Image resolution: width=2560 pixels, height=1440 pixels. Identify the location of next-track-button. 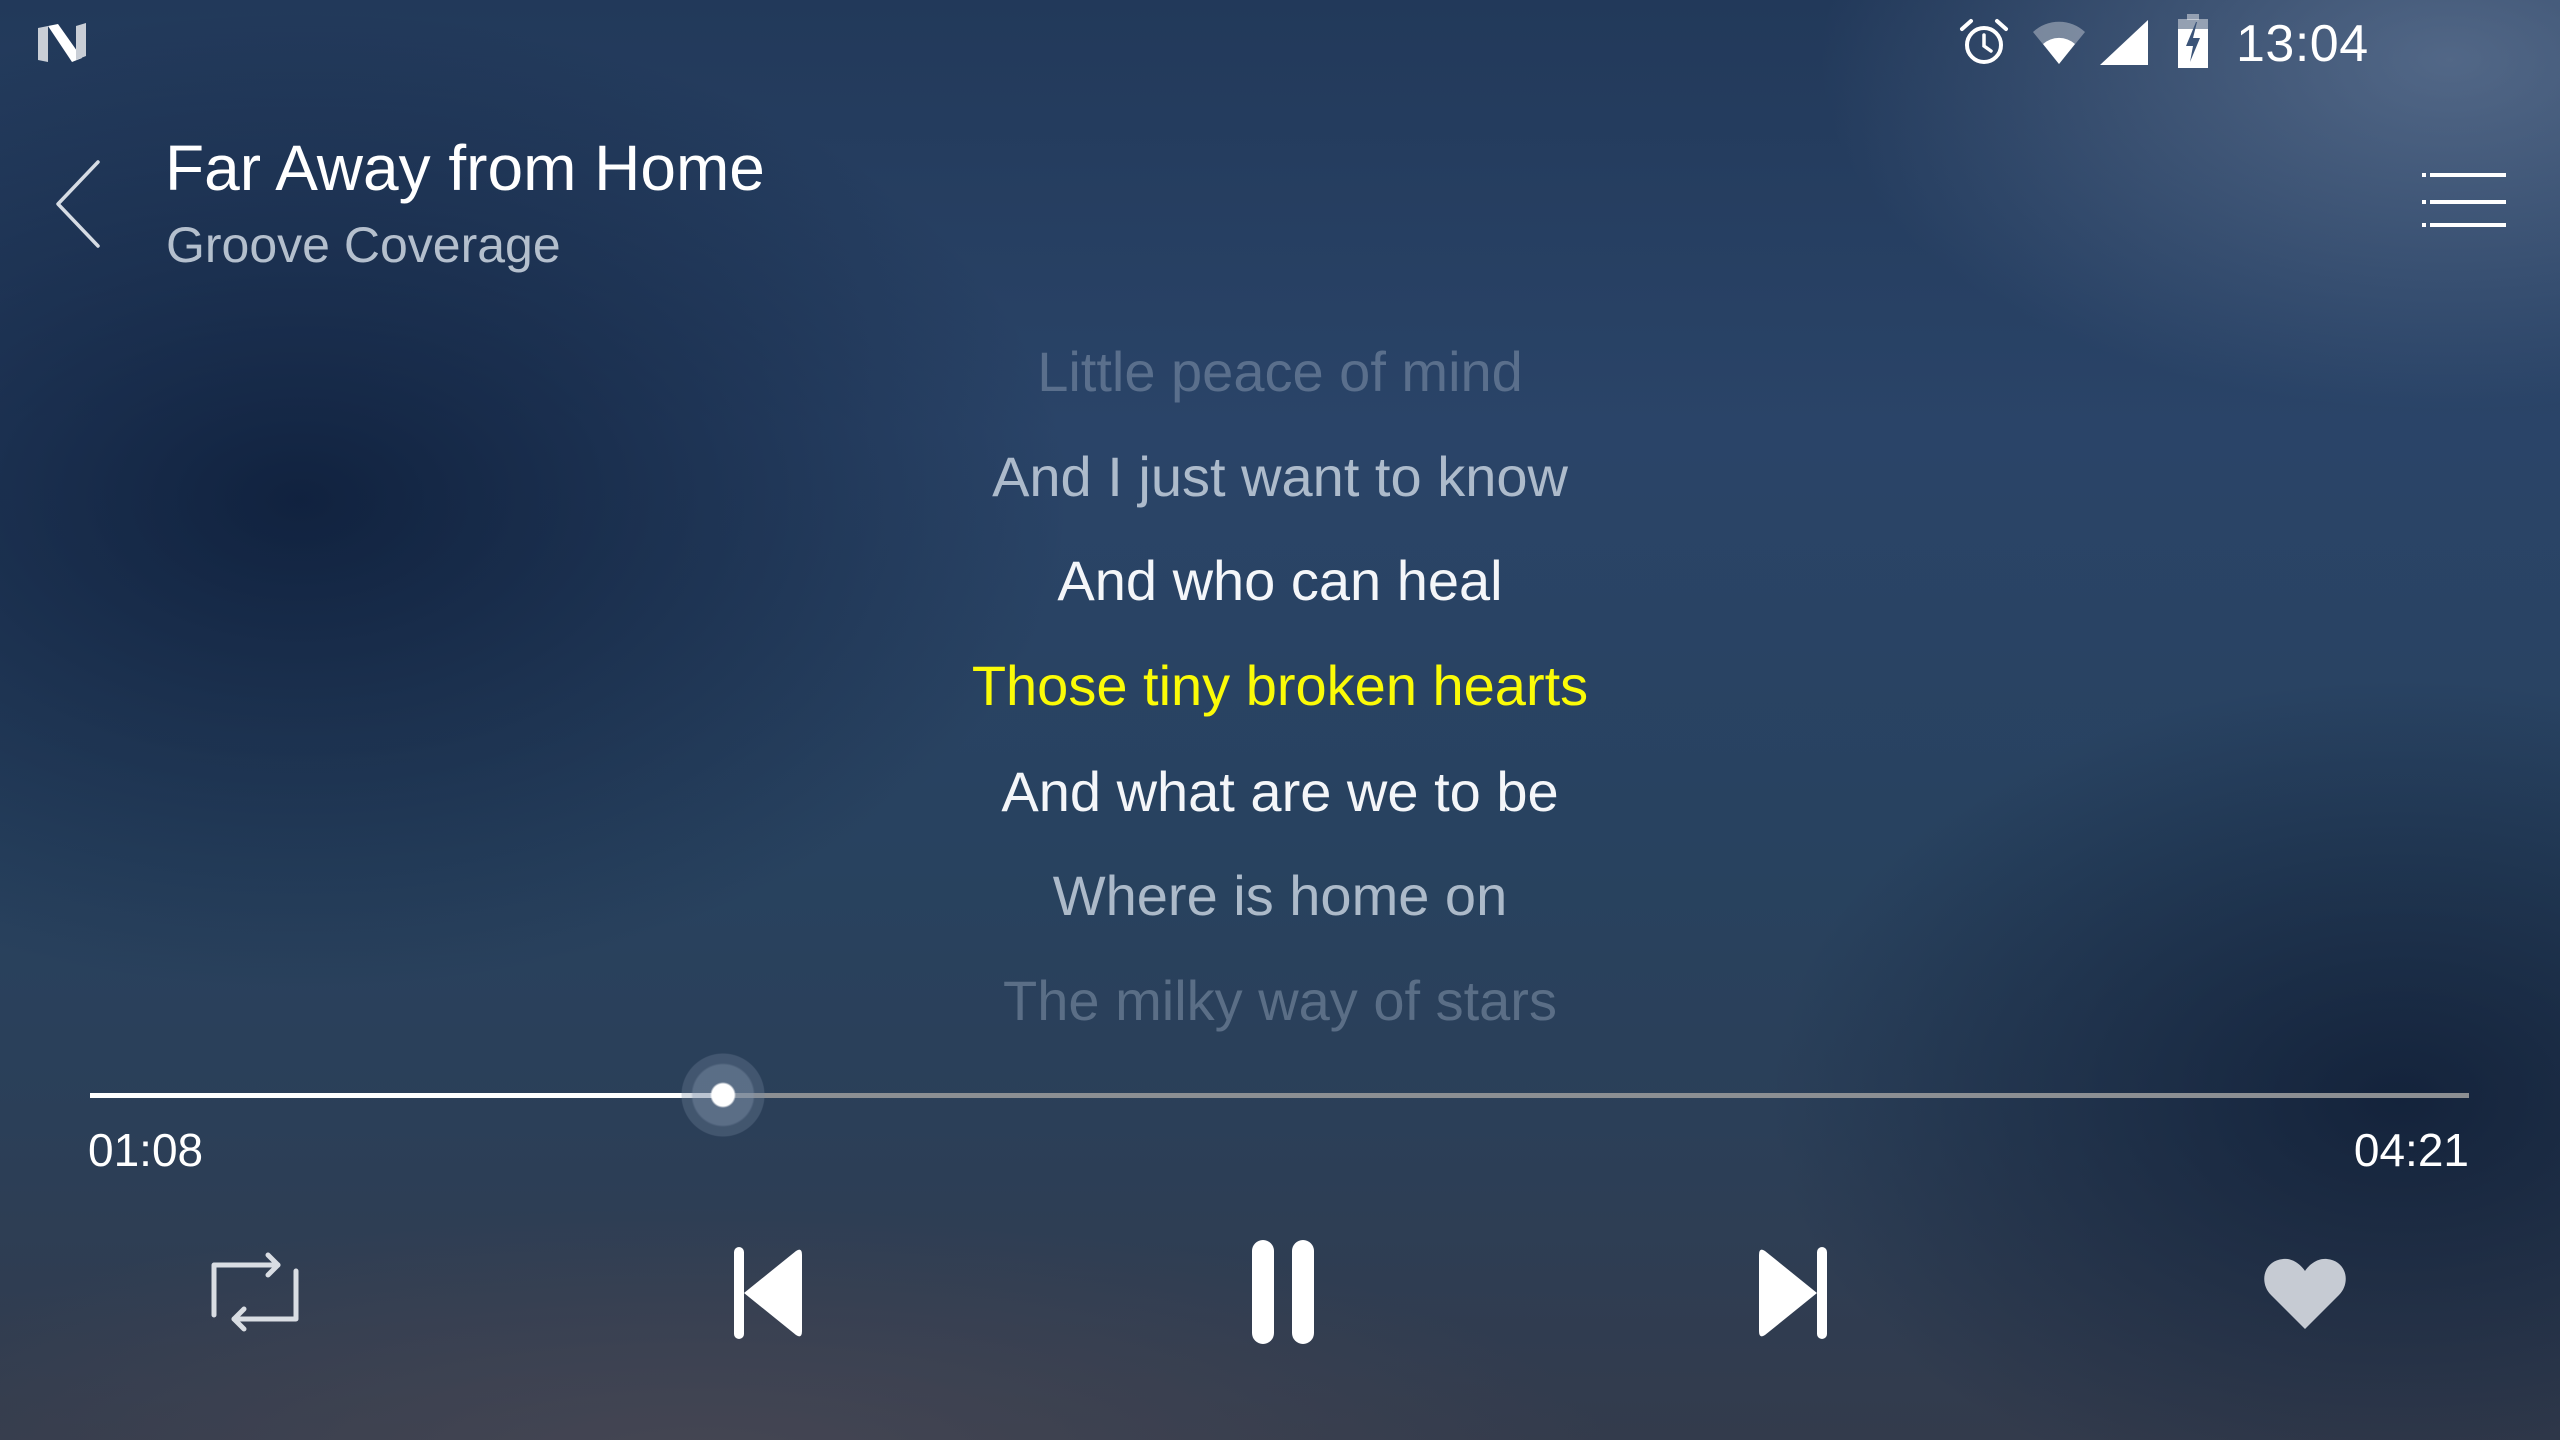
(1793, 1293).